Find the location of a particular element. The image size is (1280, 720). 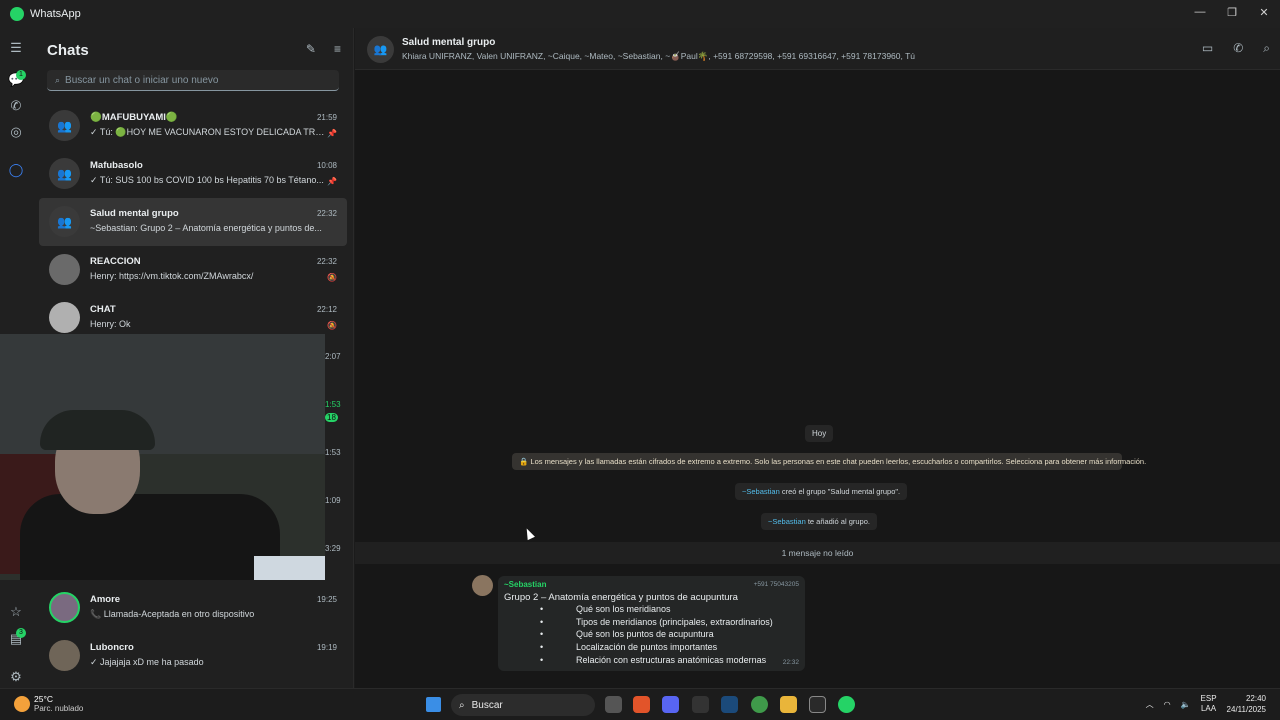

chat-preview: ✓ Jajajaja xD me ha pasado is located at coordinates (147, 662).